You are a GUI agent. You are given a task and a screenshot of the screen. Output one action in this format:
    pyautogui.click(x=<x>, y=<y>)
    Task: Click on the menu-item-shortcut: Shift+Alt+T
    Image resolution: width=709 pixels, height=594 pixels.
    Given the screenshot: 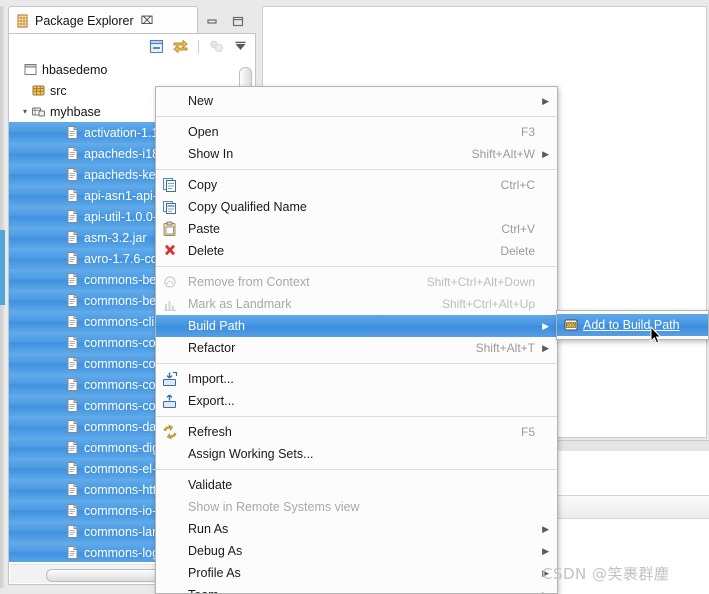 What is the action you would take?
    pyautogui.click(x=505, y=348)
    